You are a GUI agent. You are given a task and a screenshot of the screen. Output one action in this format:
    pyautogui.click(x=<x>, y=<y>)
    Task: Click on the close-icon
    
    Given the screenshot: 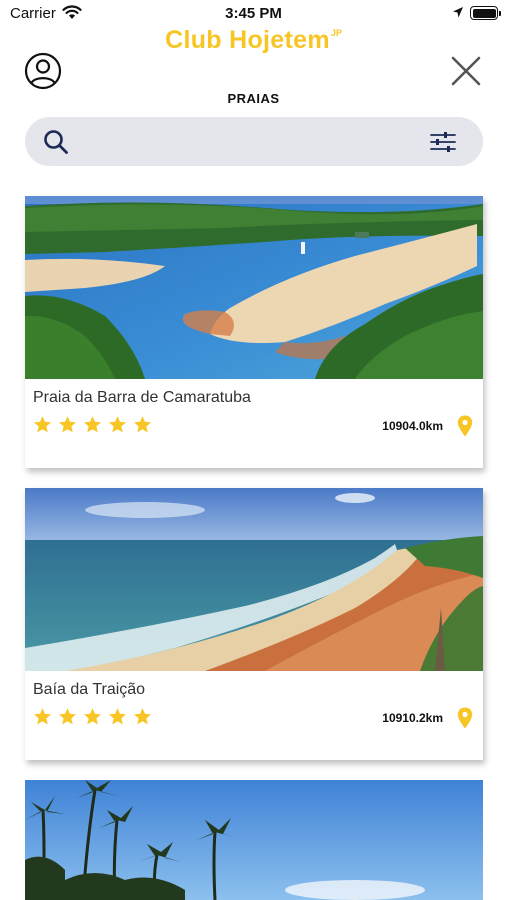 What is the action you would take?
    pyautogui.click(x=466, y=71)
    